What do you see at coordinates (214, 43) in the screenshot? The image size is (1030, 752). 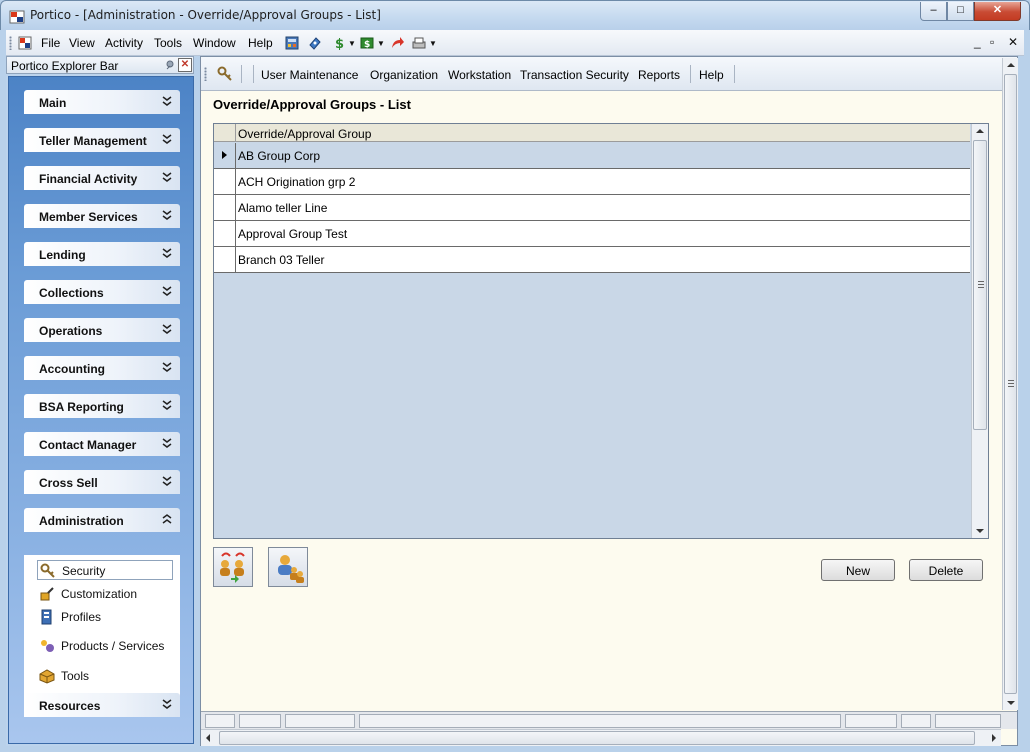 I see `menu-window: Window` at bounding box center [214, 43].